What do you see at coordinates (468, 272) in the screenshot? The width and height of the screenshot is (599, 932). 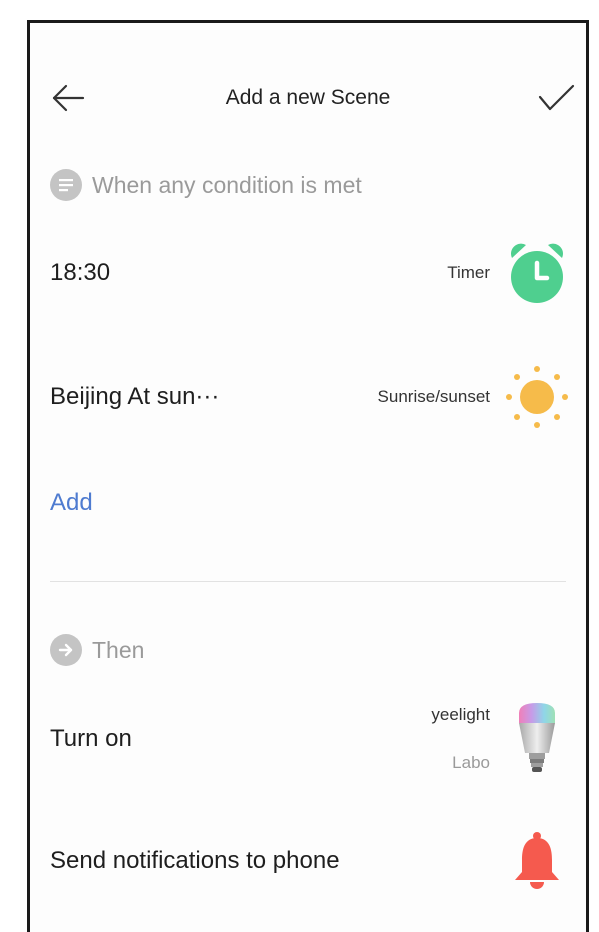 I see `condition-type-label: Timer` at bounding box center [468, 272].